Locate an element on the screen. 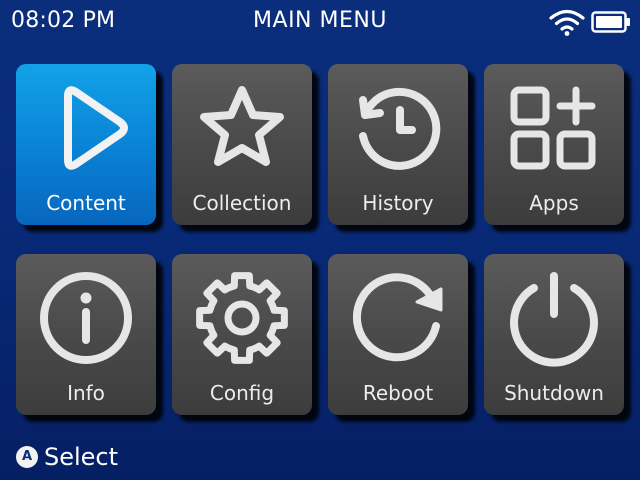 The width and height of the screenshot is (640, 480). hint-label: Select is located at coordinates (81, 457).